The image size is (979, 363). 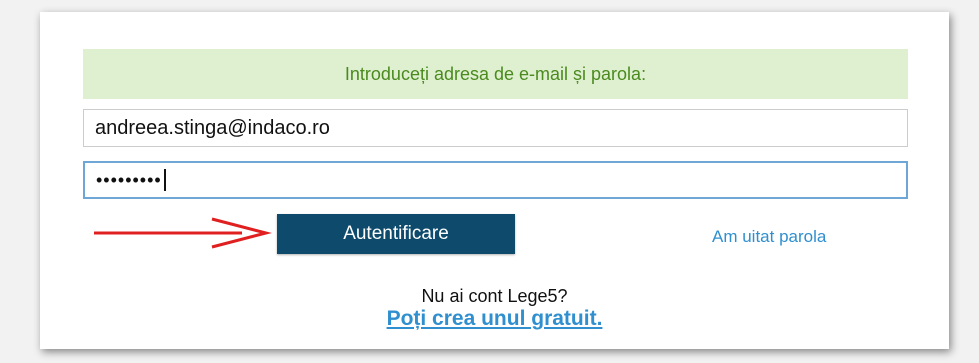 What do you see at coordinates (769, 237) in the screenshot?
I see `forgot-password-link: Am uitat parola` at bounding box center [769, 237].